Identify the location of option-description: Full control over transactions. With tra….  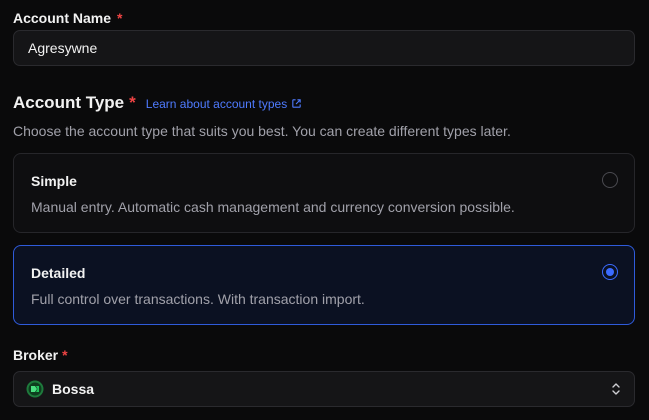
(198, 299).